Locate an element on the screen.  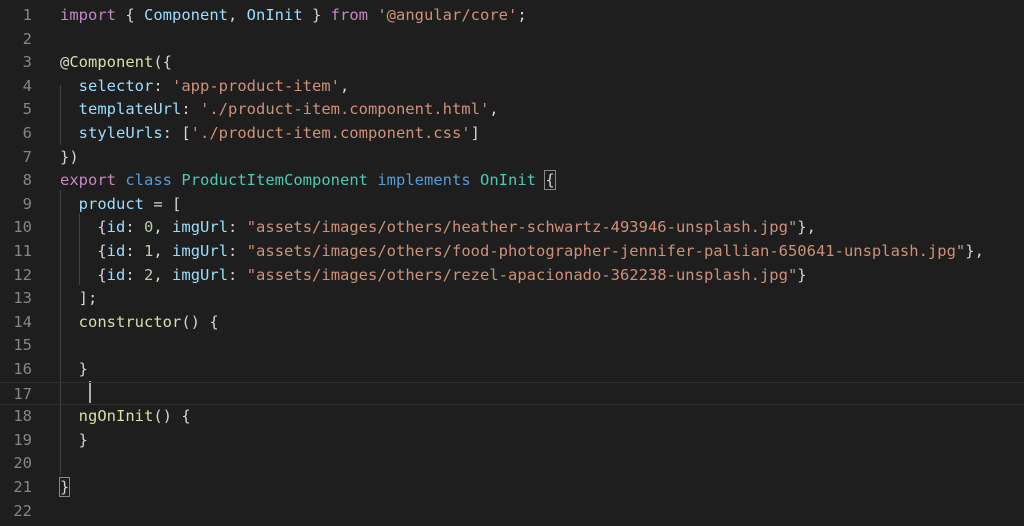
line-number: 21 is located at coordinates (22, 487).